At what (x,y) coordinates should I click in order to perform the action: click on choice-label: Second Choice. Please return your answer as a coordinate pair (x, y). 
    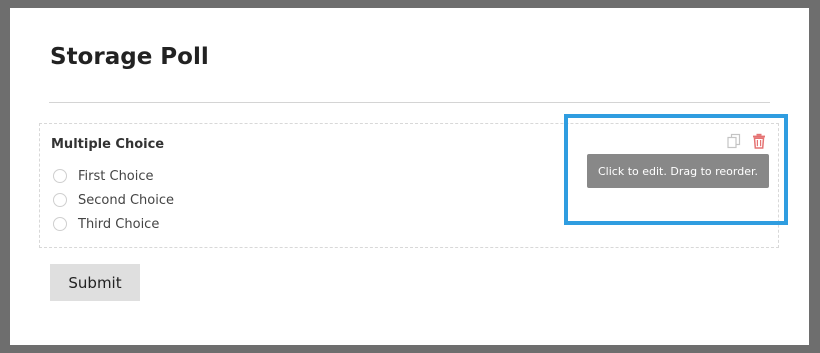
    Looking at the image, I should click on (126, 200).